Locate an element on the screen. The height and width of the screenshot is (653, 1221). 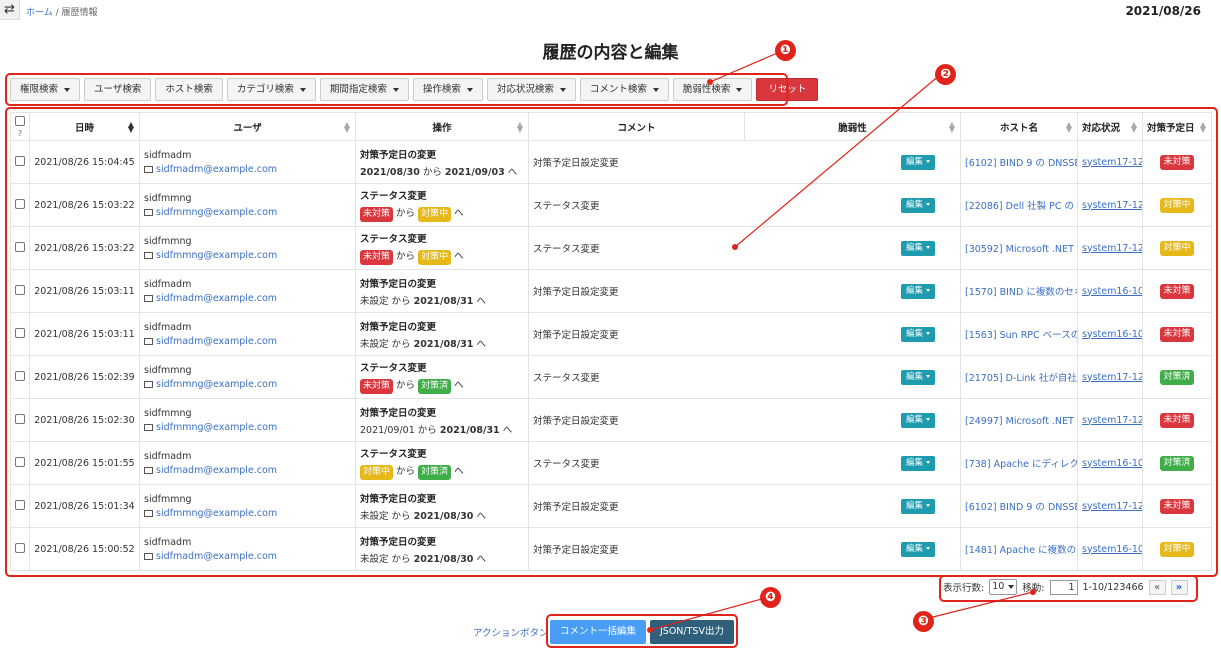
annotation-marker-4: ❹ is located at coordinates (770, 597).